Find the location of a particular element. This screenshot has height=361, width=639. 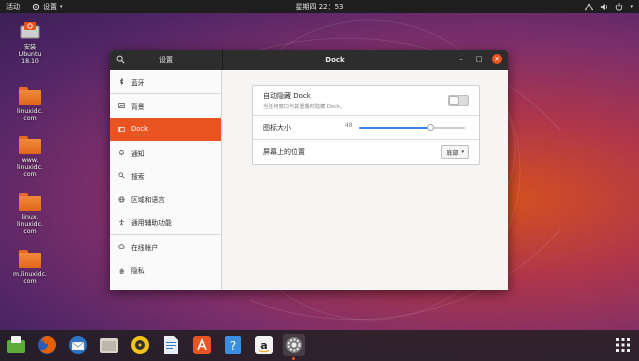

hand-icon is located at coordinates (121, 270).